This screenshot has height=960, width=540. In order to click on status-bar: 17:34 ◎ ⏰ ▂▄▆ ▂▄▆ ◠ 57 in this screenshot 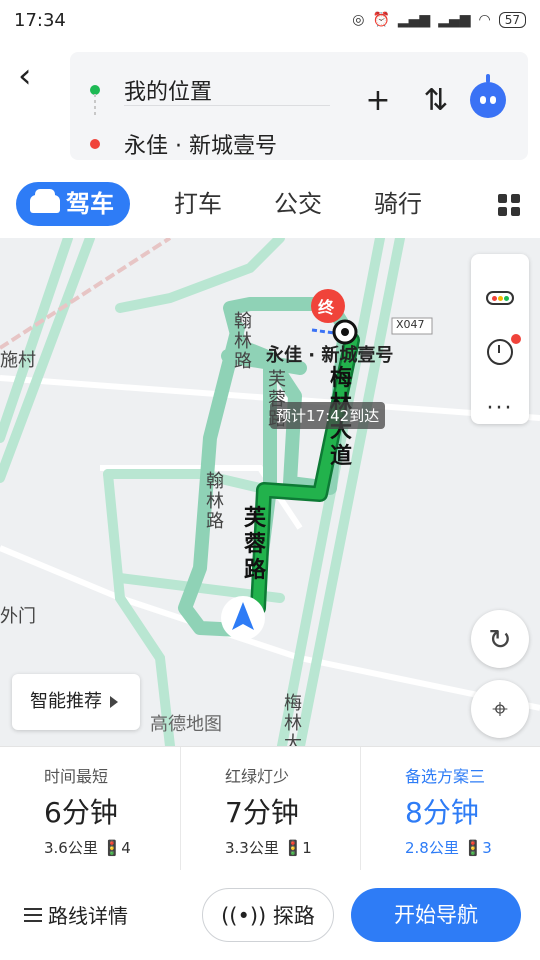, I will do `click(270, 20)`.